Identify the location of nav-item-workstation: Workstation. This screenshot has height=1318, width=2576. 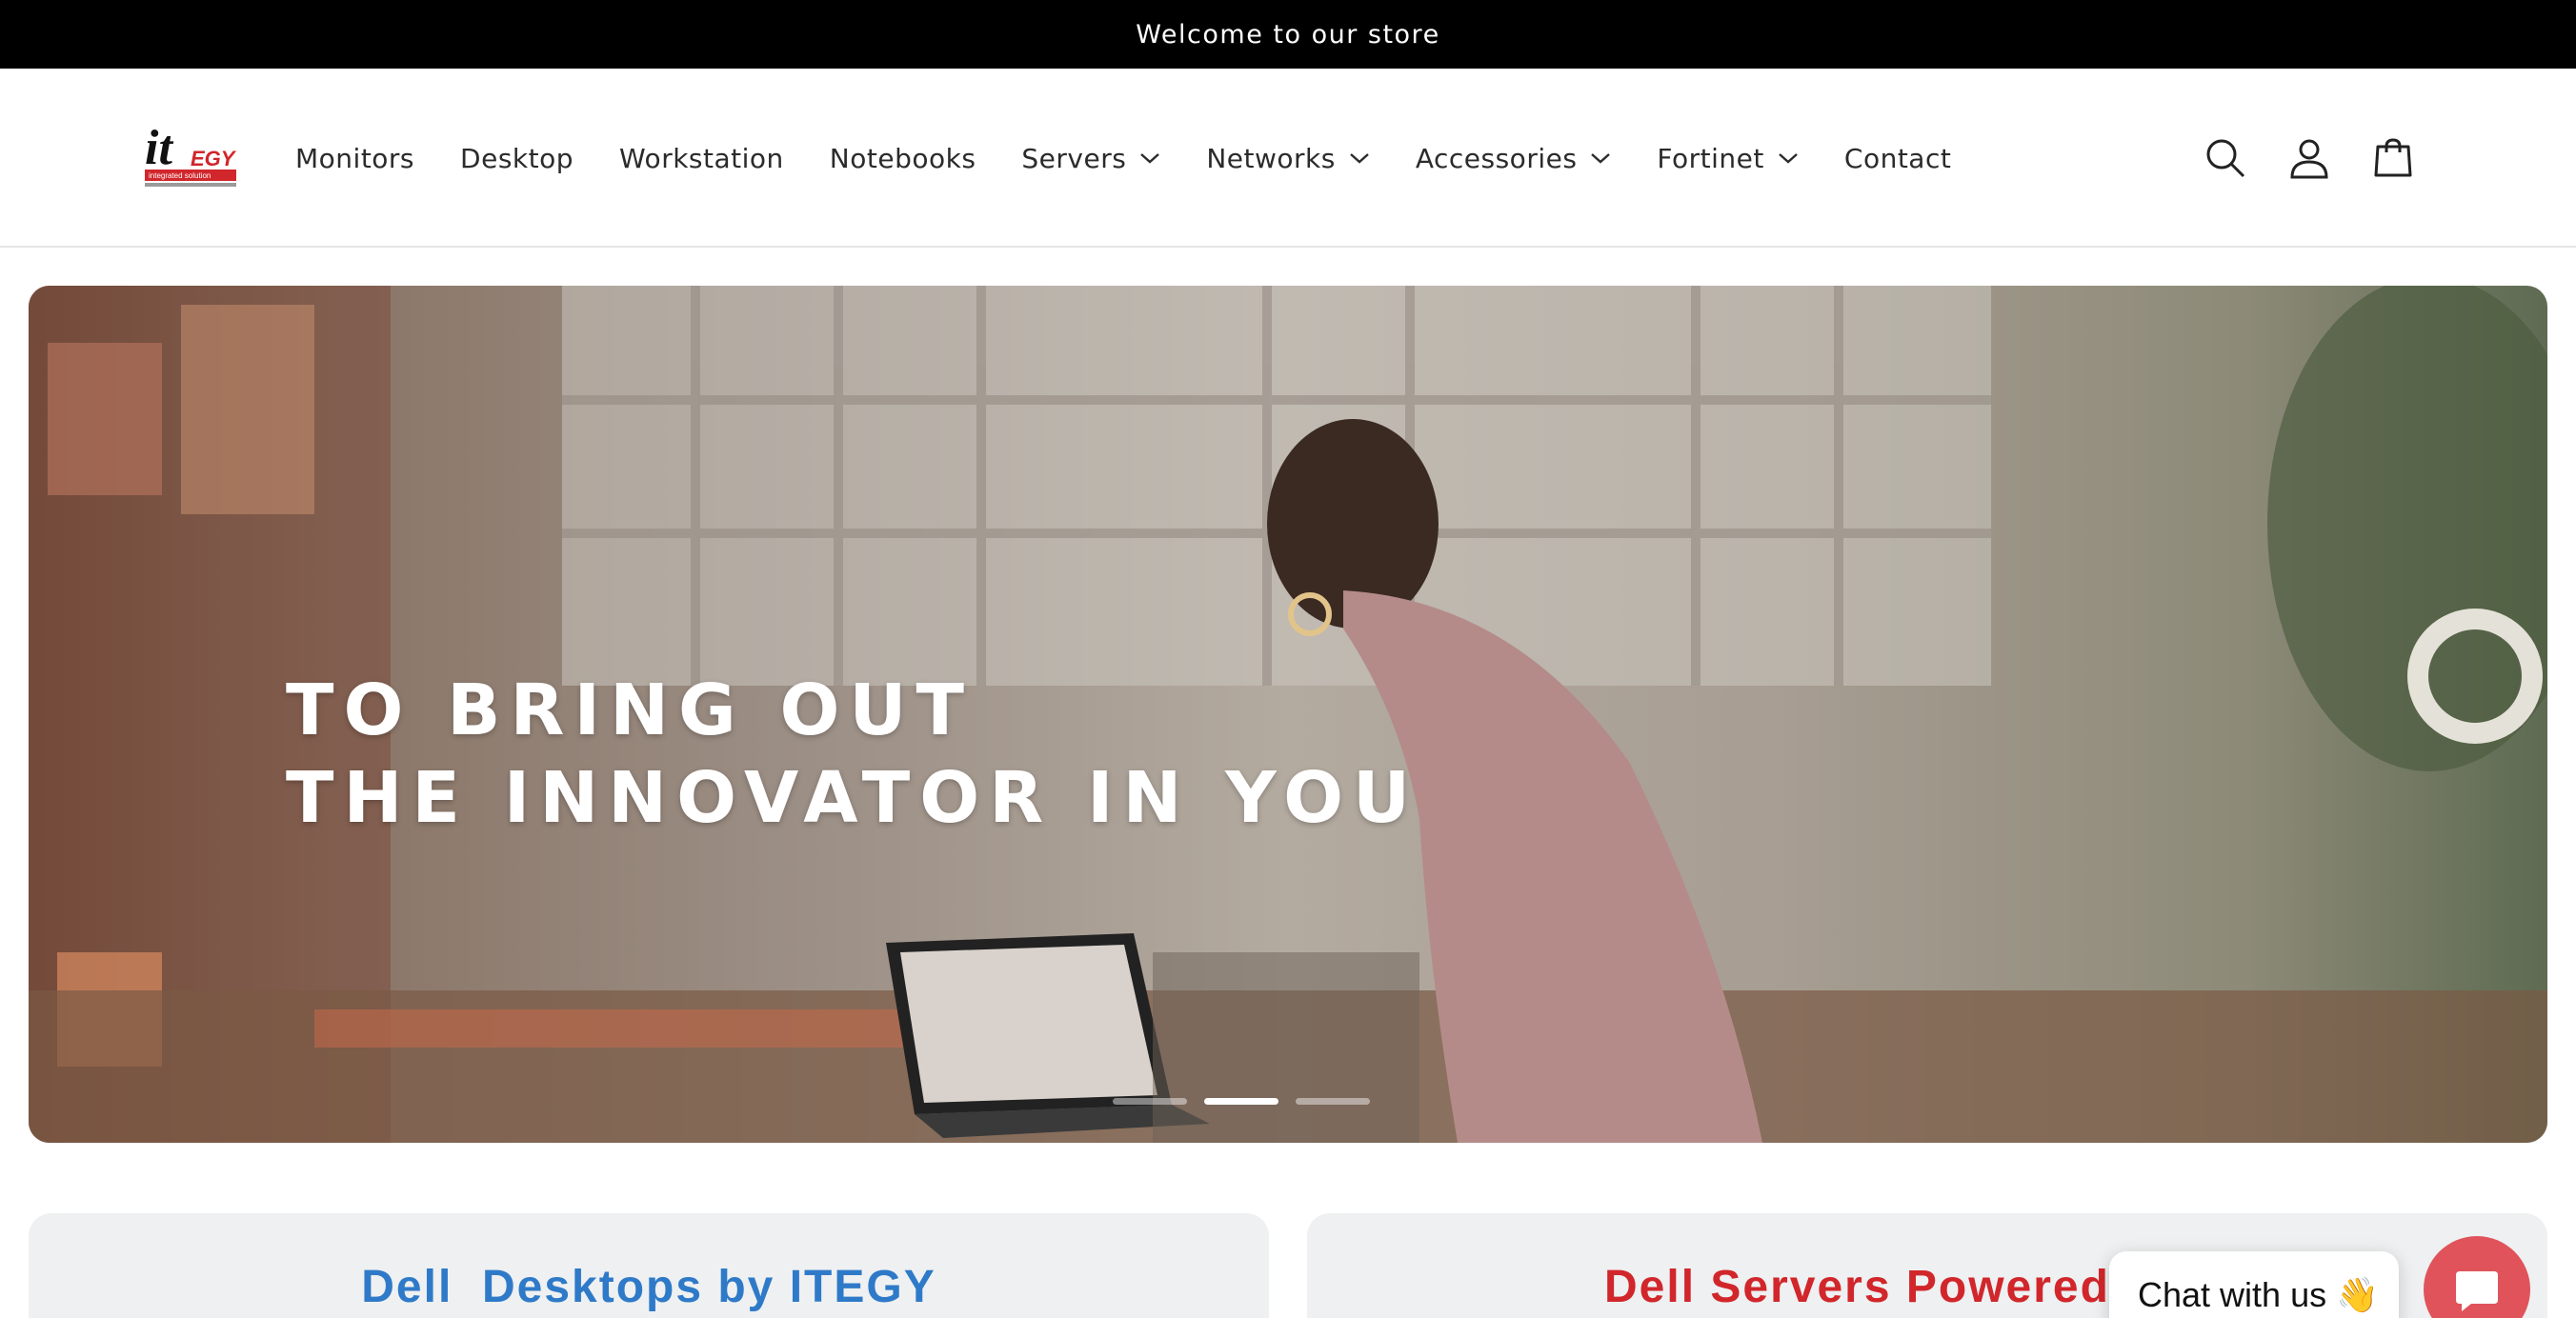
(701, 158).